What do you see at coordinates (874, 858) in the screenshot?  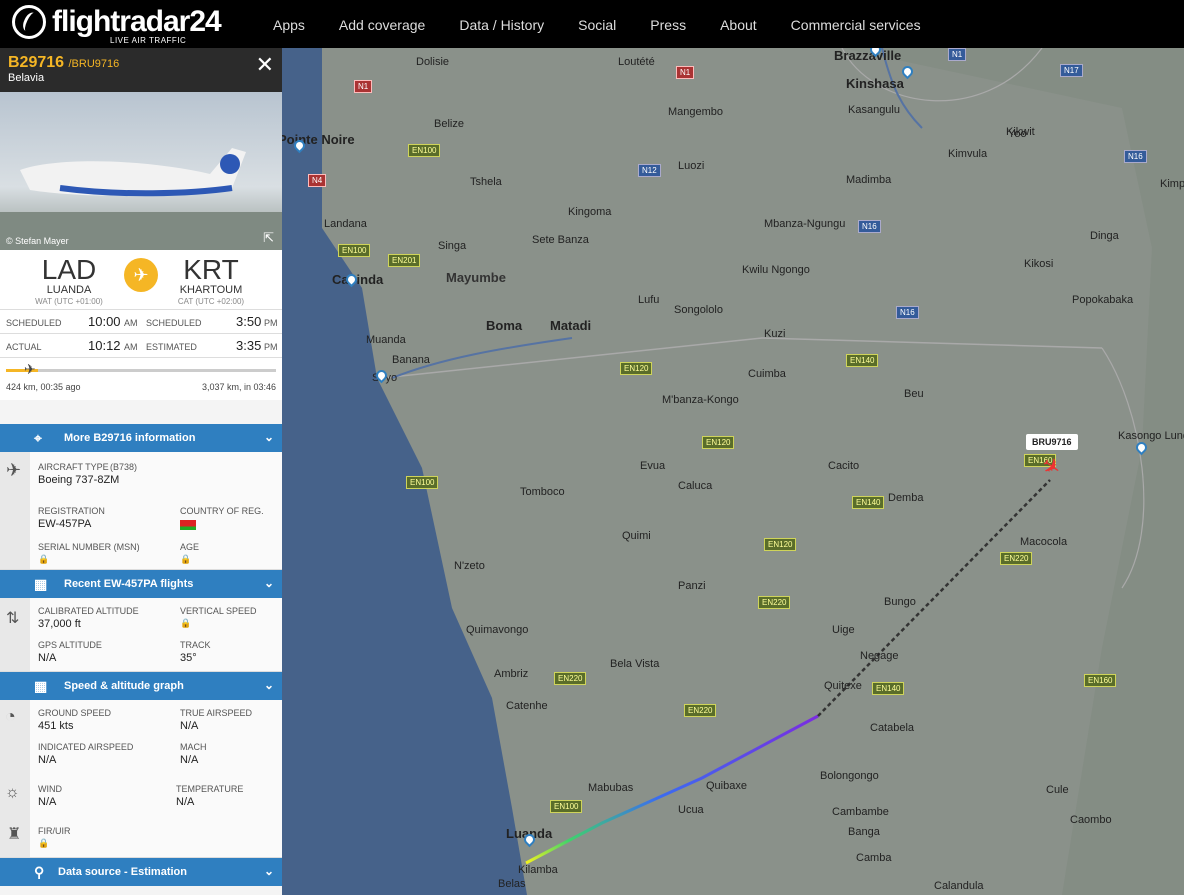 I see `map-place: Camba` at bounding box center [874, 858].